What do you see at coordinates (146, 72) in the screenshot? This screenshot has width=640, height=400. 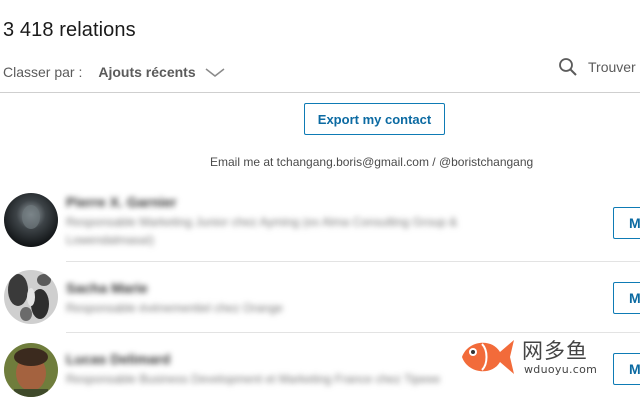 I see `sort-selected-value: Ajouts récents` at bounding box center [146, 72].